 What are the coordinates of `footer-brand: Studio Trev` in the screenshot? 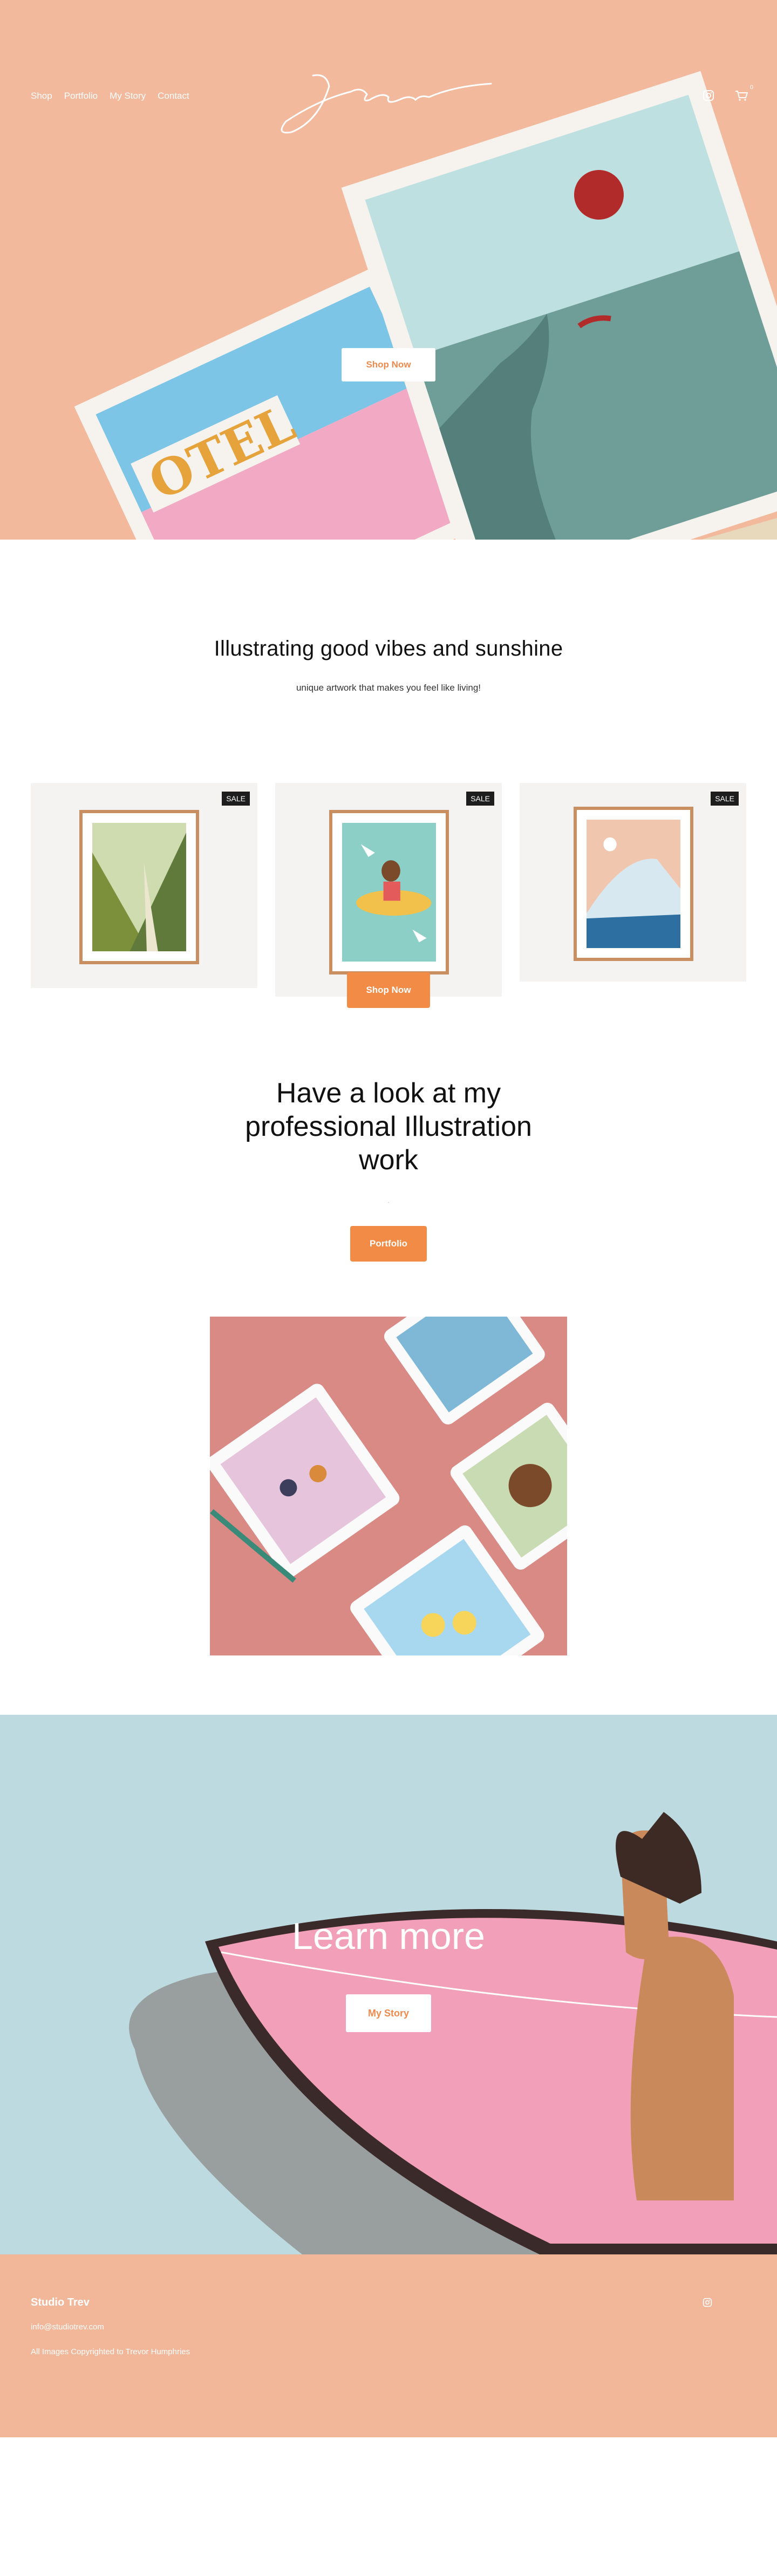 It's located at (60, 2302).